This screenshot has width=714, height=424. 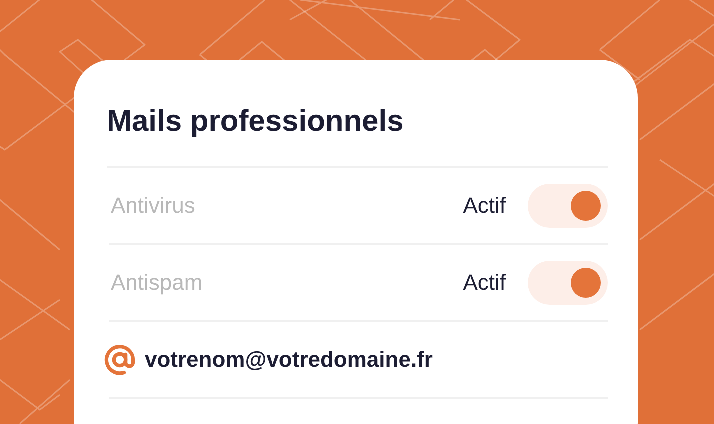 I want to click on card-title: Mails professionnels, so click(x=357, y=136).